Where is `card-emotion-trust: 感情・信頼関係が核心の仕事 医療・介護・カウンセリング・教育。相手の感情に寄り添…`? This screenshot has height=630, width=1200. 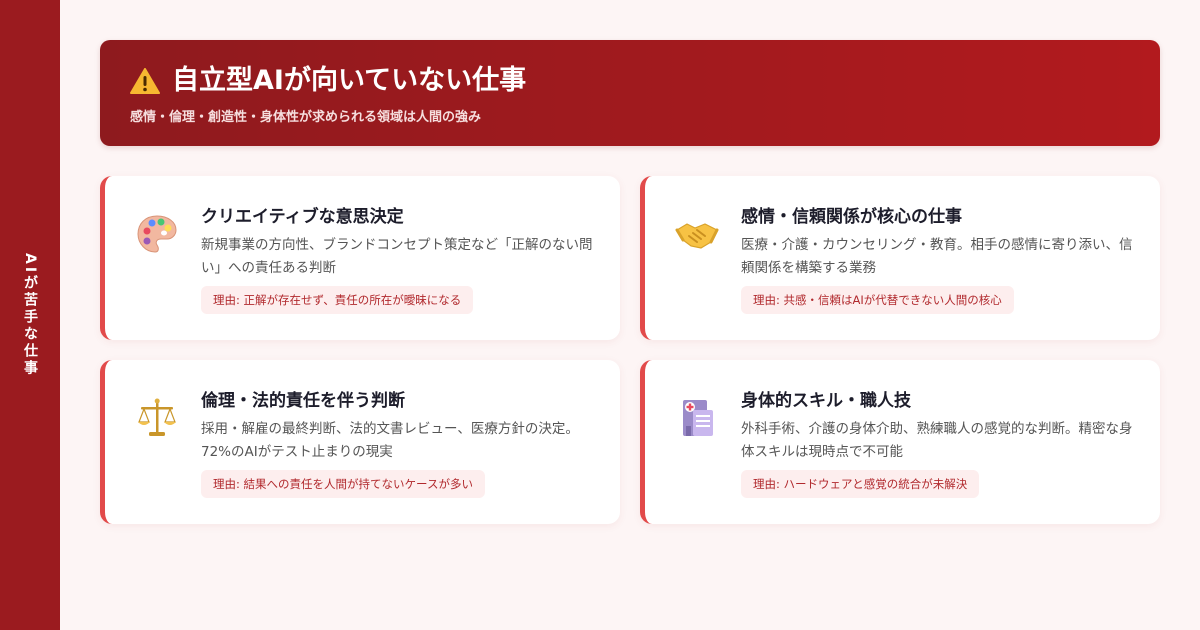 card-emotion-trust: 感情・信頼関係が核心の仕事 医療・介護・カウンセリング・教育。相手の感情に寄り添… is located at coordinates (900, 258).